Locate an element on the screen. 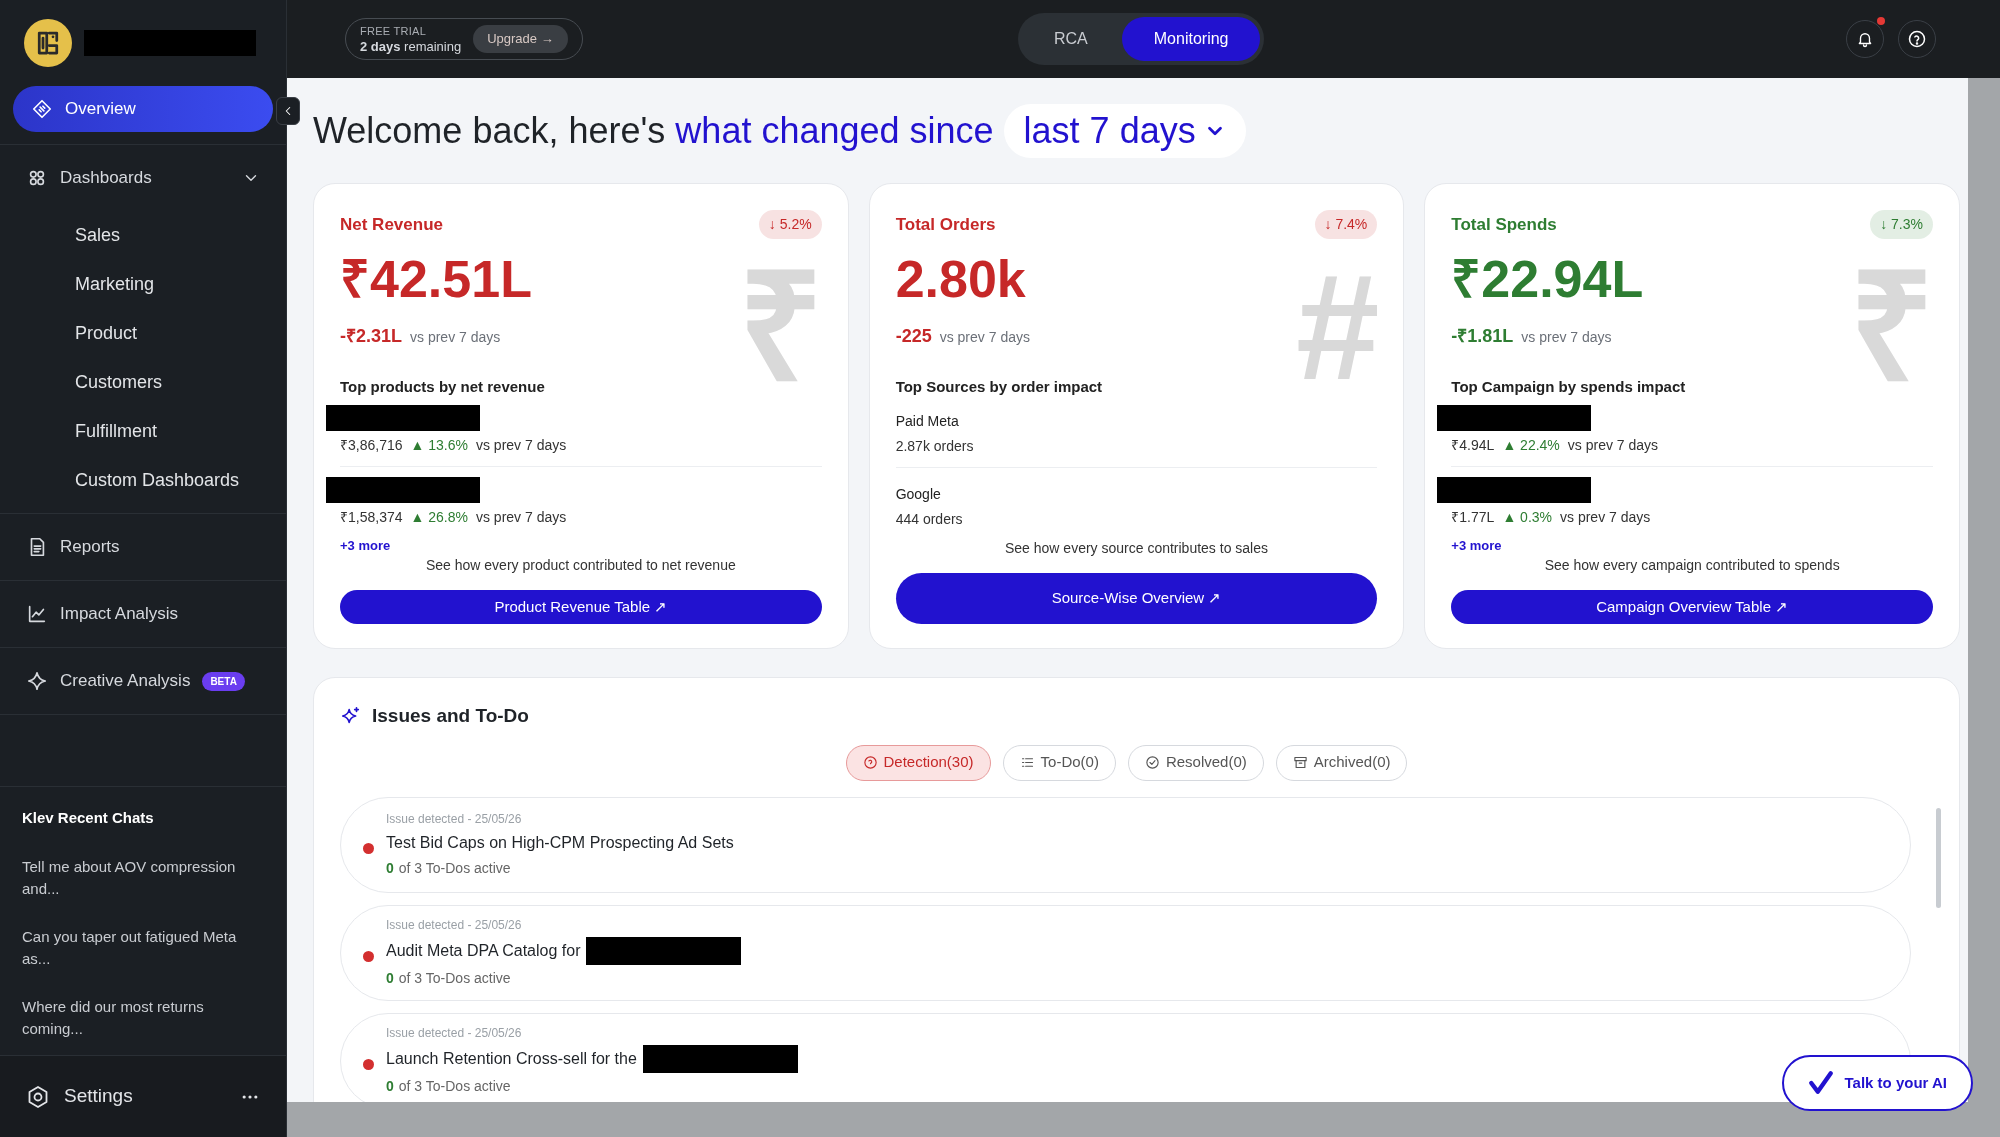  diamond-icon is located at coordinates (42, 109).